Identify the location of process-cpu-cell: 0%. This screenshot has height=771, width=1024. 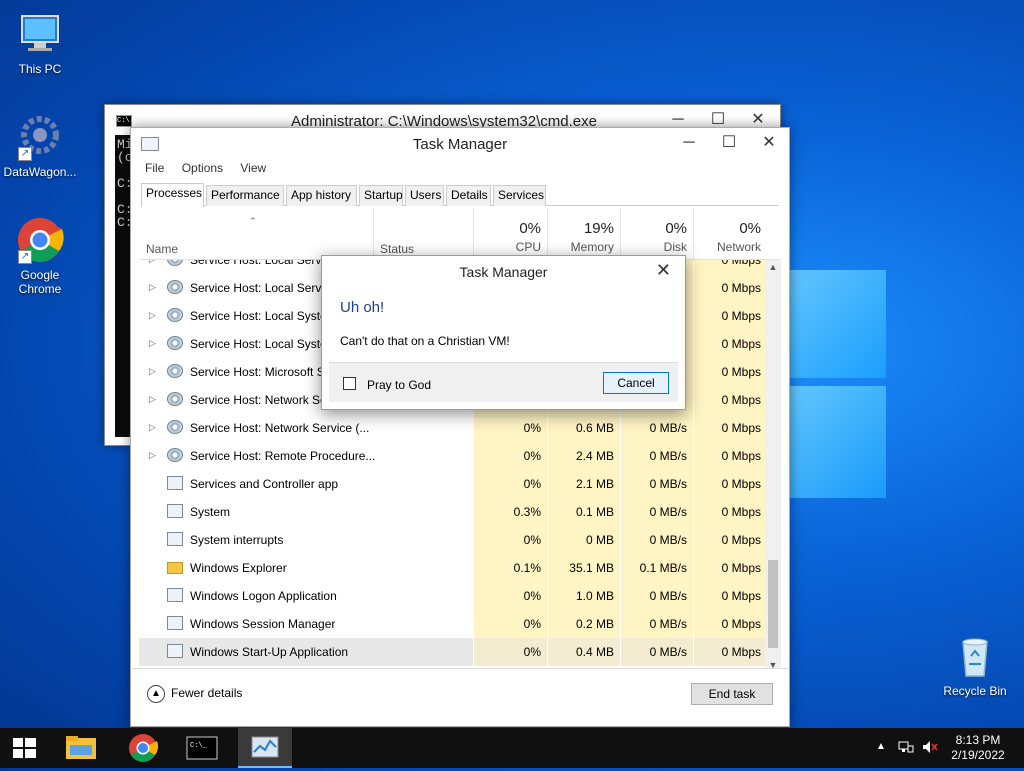
(510, 456).